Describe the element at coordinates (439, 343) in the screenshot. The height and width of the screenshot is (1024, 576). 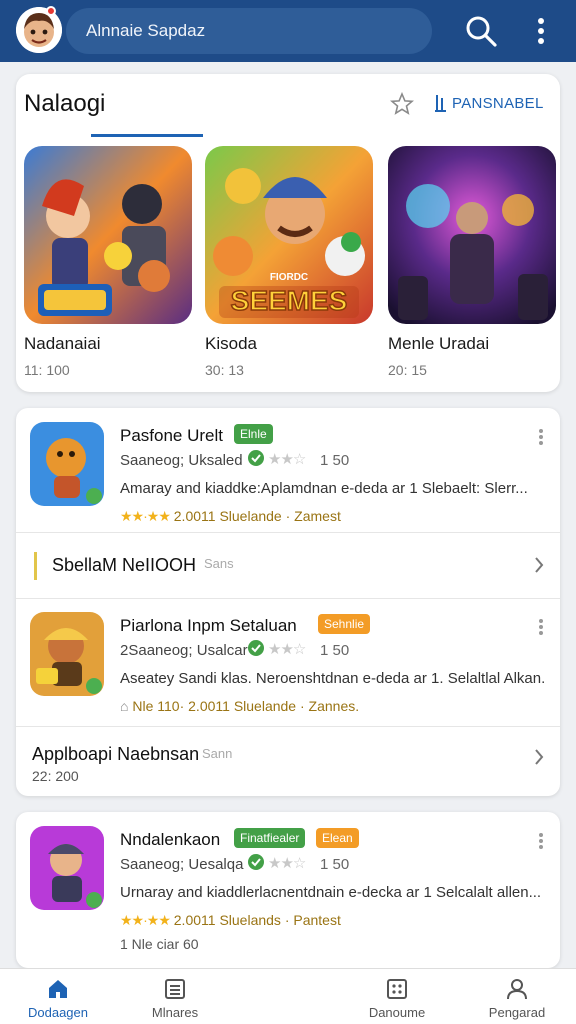
I see `game-name: Menle Uradai` at that location.